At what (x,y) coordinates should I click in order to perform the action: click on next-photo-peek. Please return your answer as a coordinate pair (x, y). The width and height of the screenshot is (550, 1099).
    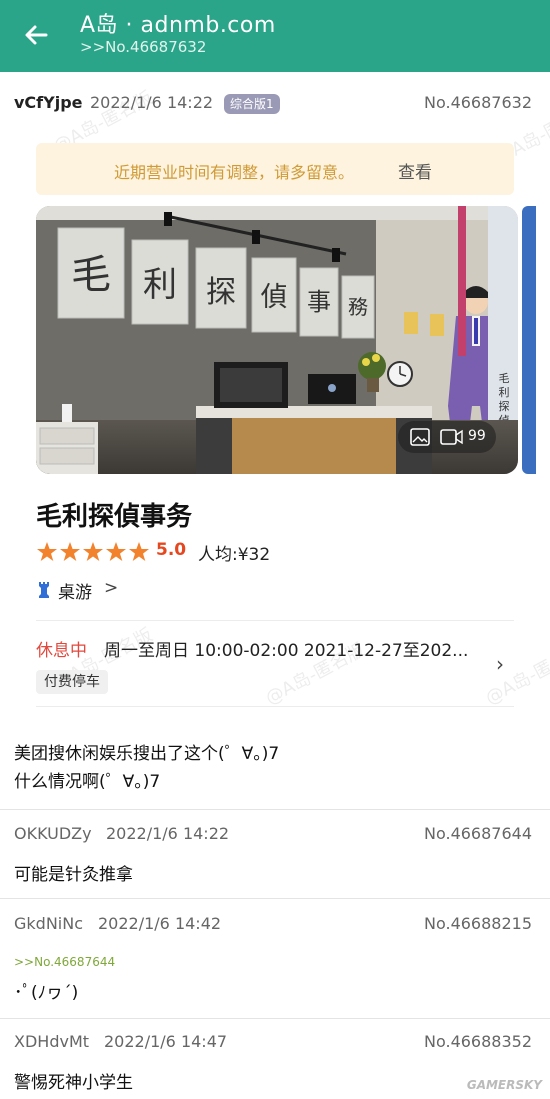
    Looking at the image, I should click on (529, 340).